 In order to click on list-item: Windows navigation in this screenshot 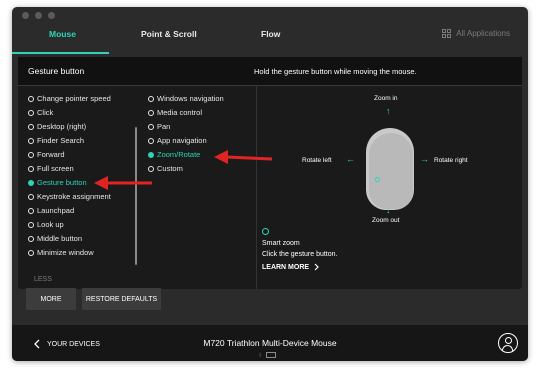, I will do `click(186, 98)`.